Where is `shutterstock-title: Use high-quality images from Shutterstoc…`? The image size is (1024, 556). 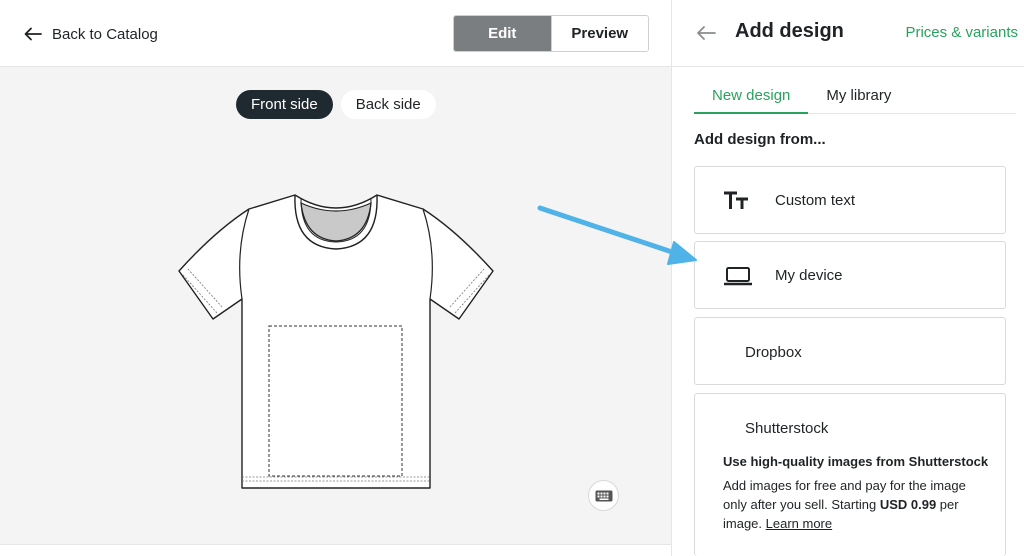
shutterstock-title: Use high-quality images from Shutterstoc… is located at coordinates (856, 461).